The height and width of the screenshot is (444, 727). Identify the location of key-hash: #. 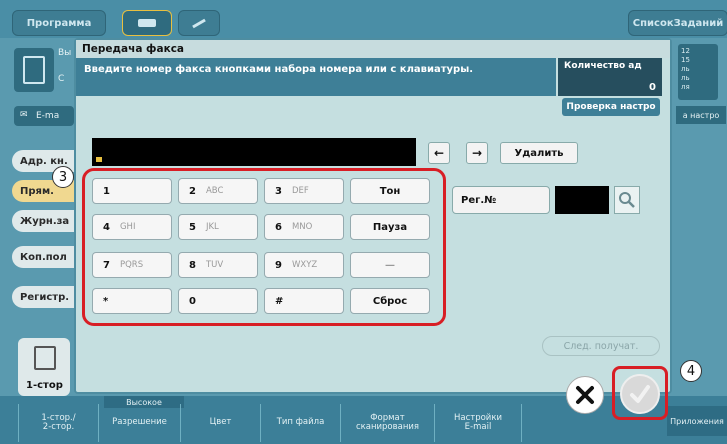
(304, 301).